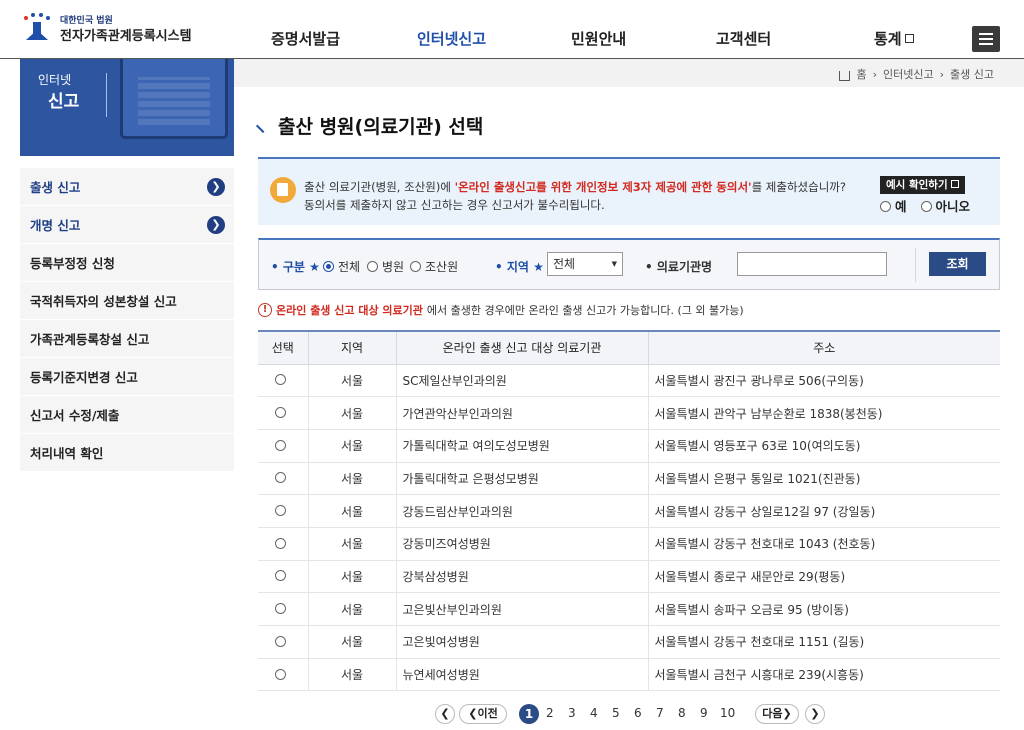  I want to click on table-row: 서울 강동드림산부인과의원 서울특별시 강동구 상일로12길 97 (강일동), so click(629, 511).